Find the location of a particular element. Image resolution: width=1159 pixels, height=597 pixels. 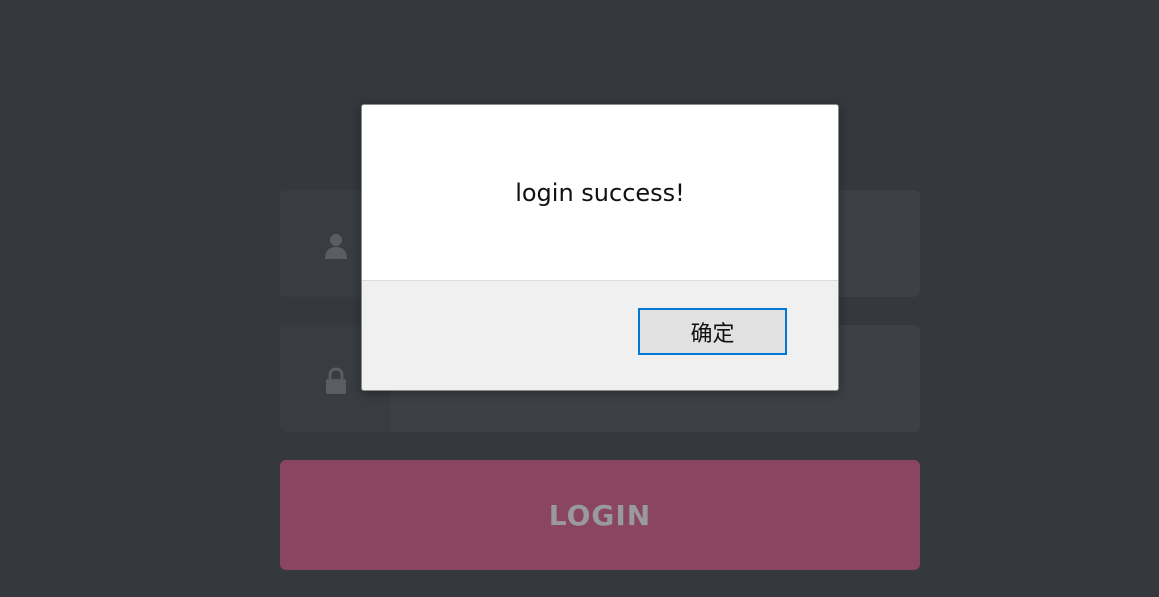

ok-button: 确定 is located at coordinates (712, 331).